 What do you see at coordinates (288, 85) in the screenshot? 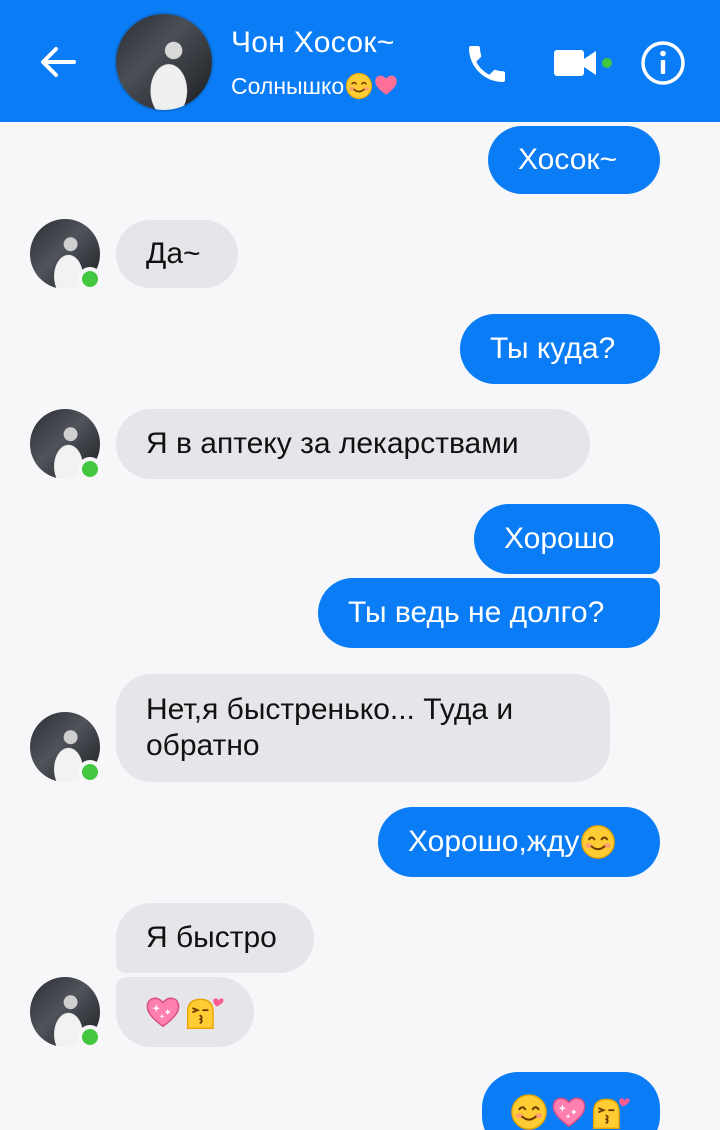
I see `contact-status-text: Солнышко` at bounding box center [288, 85].